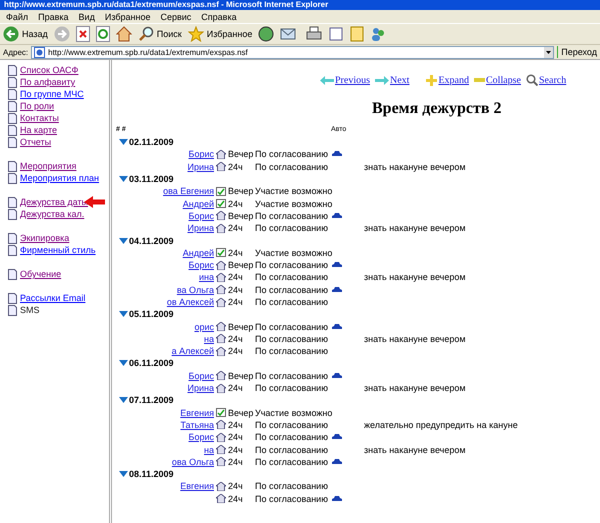 This screenshot has width=600, height=523. Describe the element at coordinates (38, 130) in the screenshot. I see `sidebar-link: На карте` at that location.